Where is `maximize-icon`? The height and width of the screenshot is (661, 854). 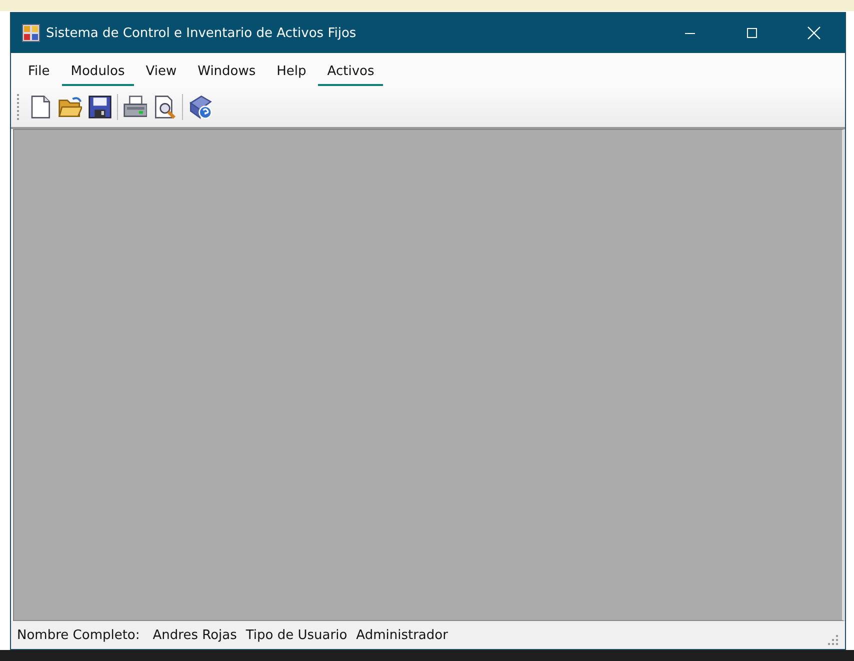 maximize-icon is located at coordinates (752, 33).